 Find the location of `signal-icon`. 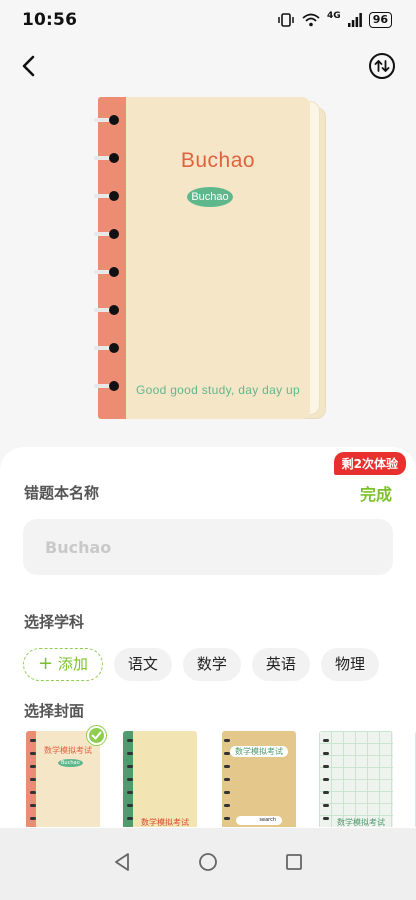

signal-icon is located at coordinates (354, 20).